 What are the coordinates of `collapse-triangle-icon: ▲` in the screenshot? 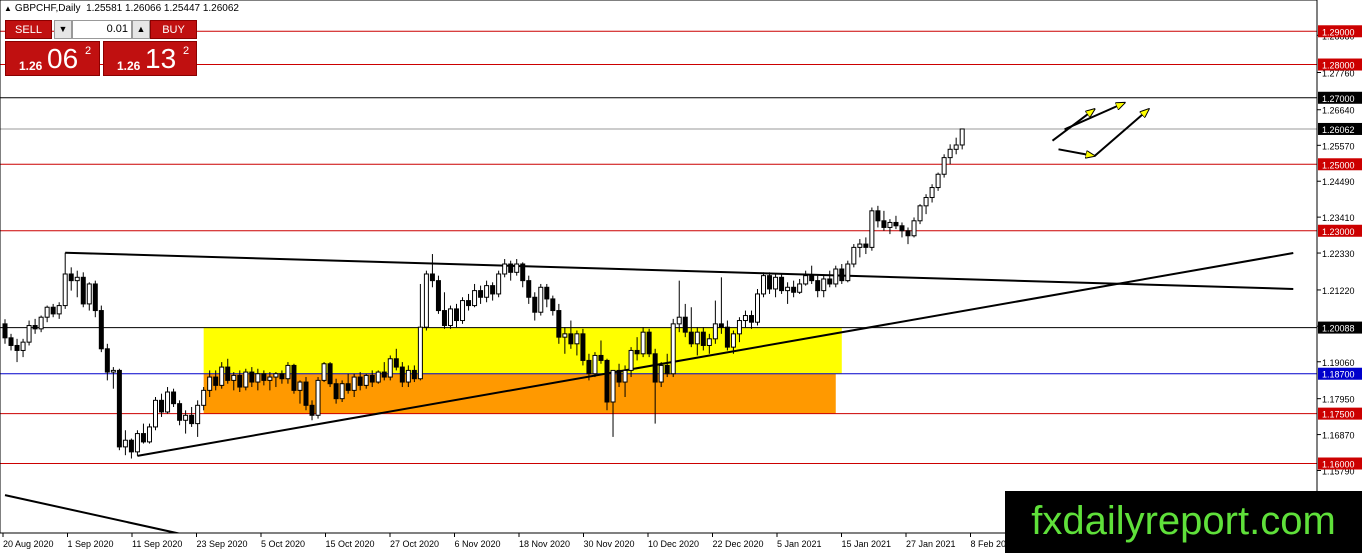 It's located at (8, 8).